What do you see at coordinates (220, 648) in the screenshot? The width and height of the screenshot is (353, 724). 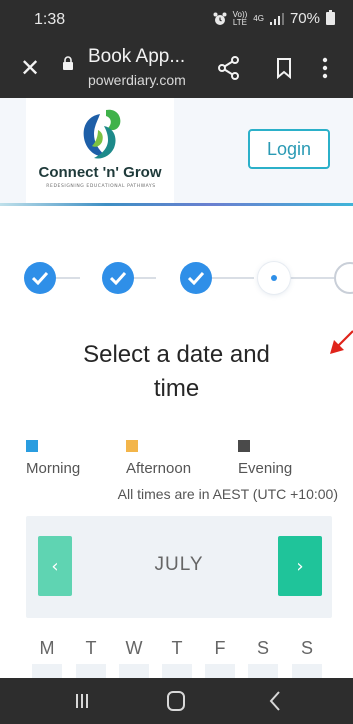 I see `weekday-label: F` at bounding box center [220, 648].